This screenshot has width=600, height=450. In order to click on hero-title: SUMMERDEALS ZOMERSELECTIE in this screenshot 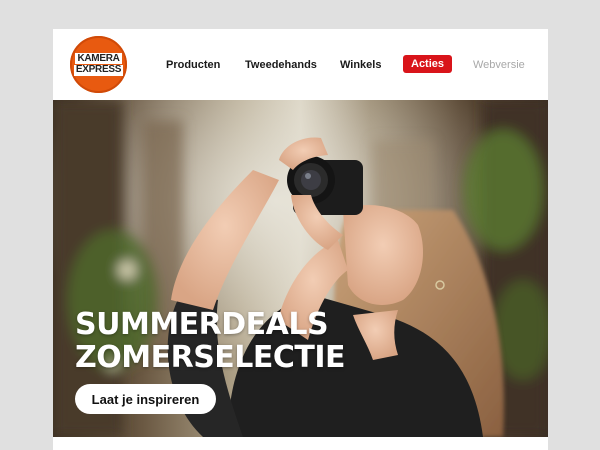, I will do `click(210, 341)`.